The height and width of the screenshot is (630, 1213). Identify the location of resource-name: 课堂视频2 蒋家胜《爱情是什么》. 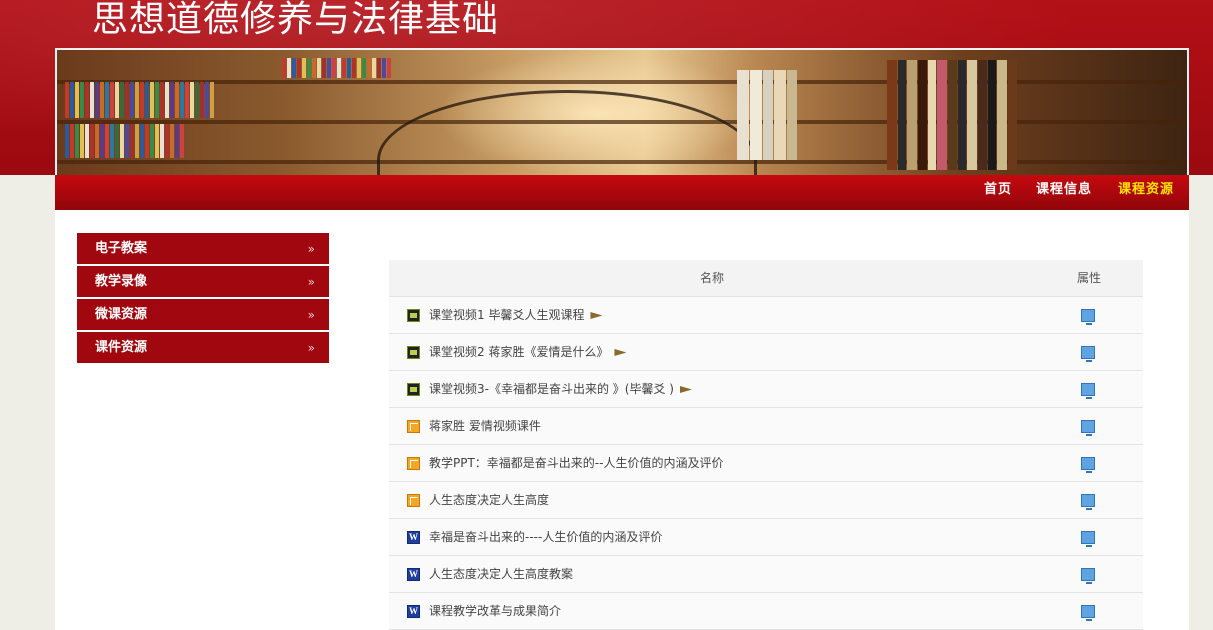
(519, 352).